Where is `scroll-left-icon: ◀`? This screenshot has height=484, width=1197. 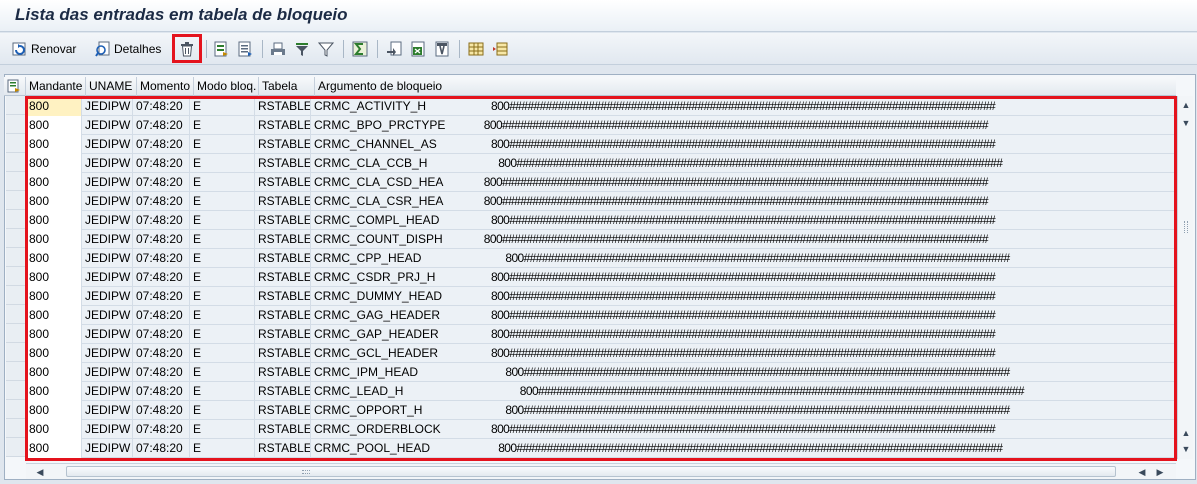
scroll-left-icon: ◀ is located at coordinates (40, 472).